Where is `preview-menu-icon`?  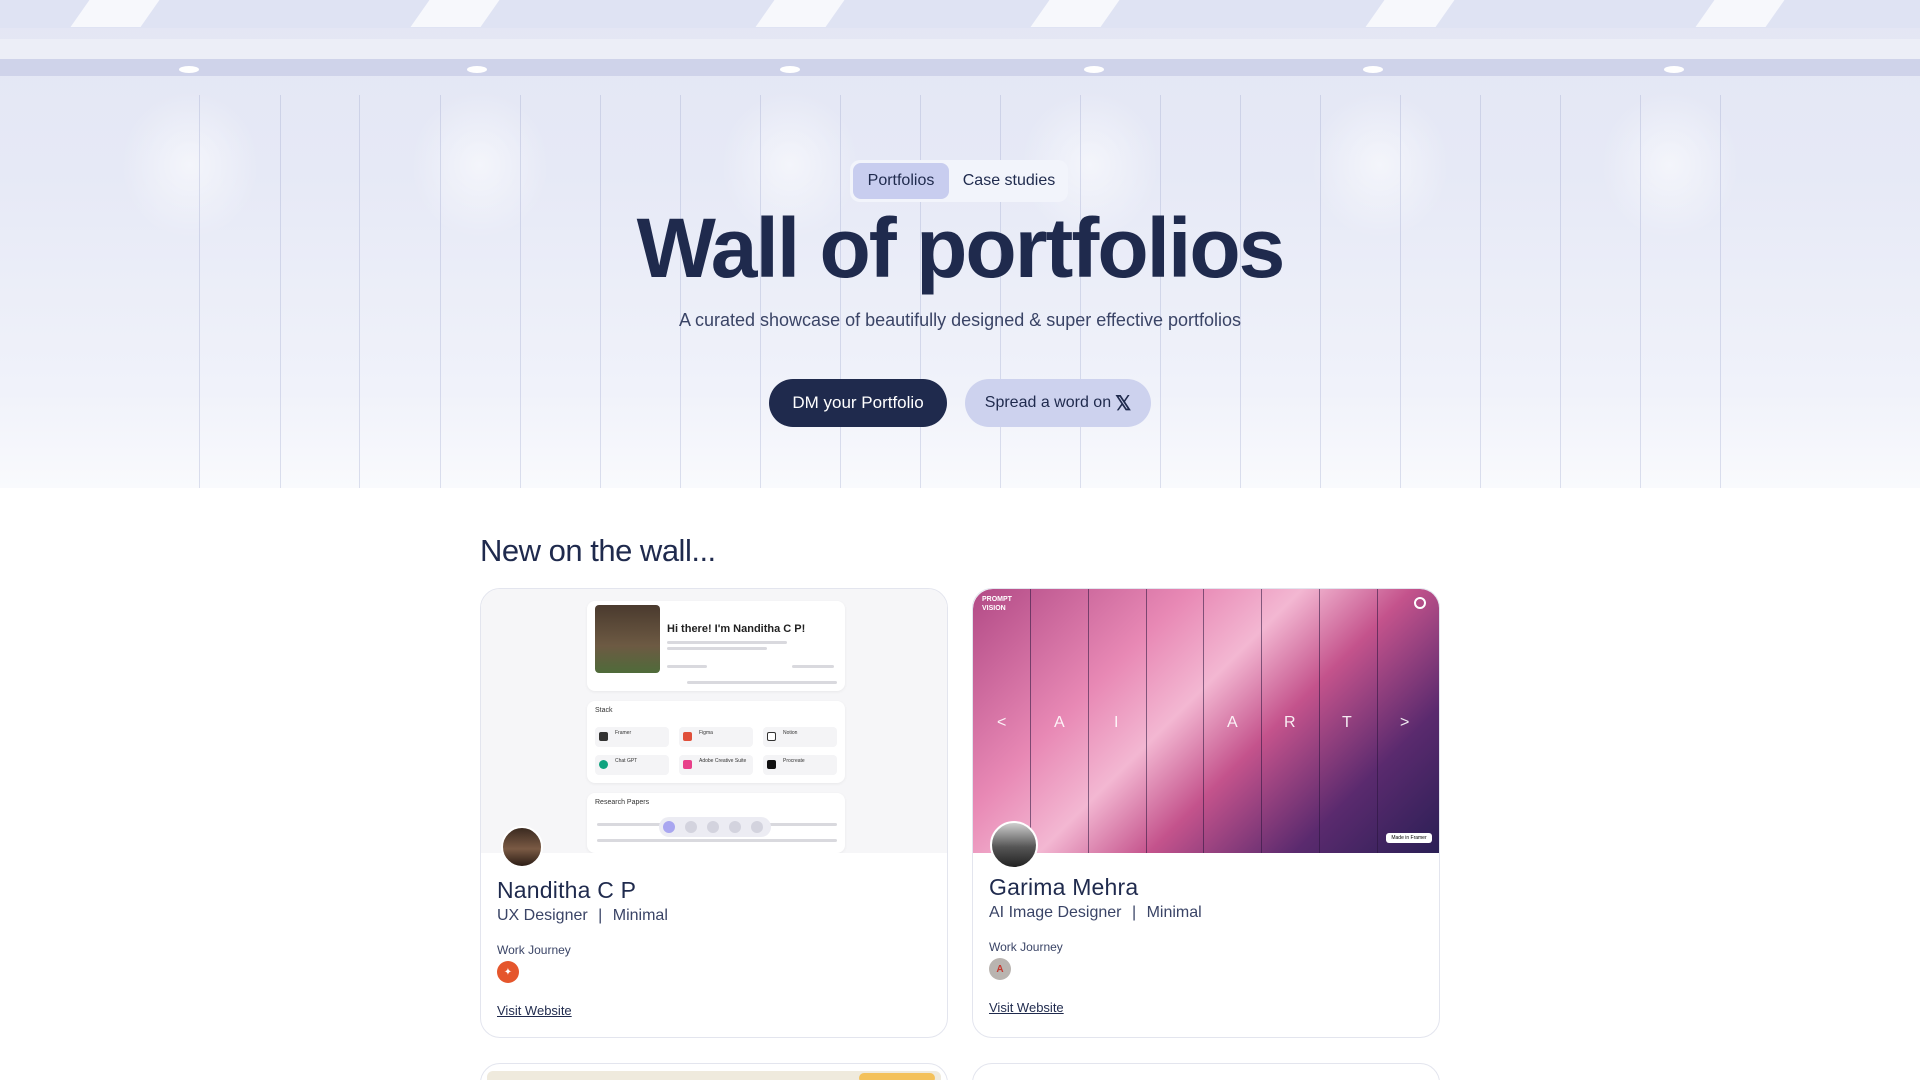
preview-menu-icon is located at coordinates (1420, 603).